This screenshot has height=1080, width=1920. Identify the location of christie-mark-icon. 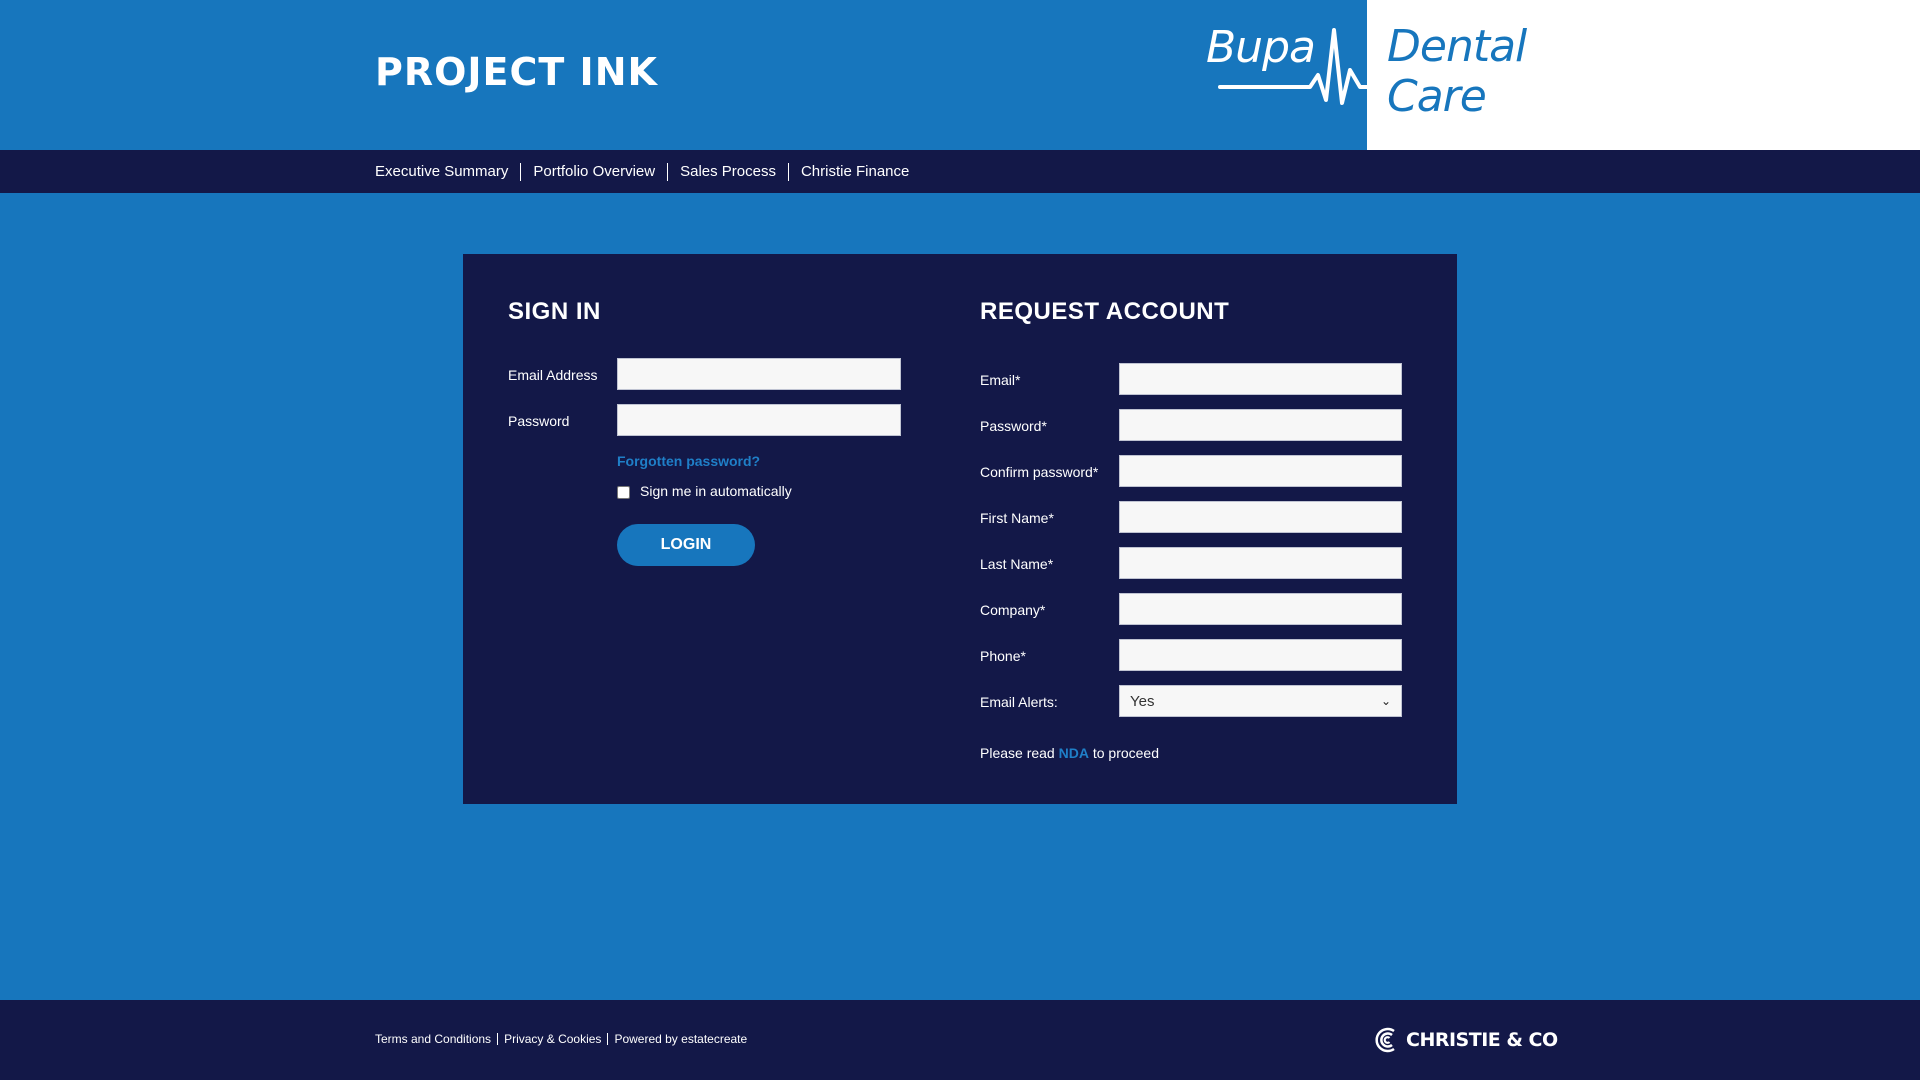
(1385, 1040).